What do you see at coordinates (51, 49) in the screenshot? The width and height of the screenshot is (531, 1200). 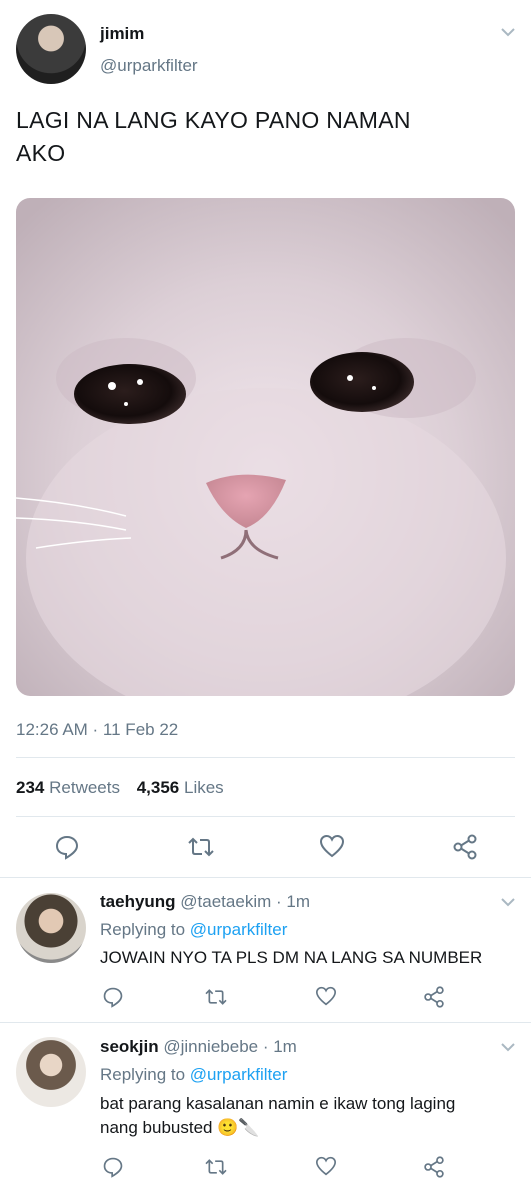 I see `author-avatar` at bounding box center [51, 49].